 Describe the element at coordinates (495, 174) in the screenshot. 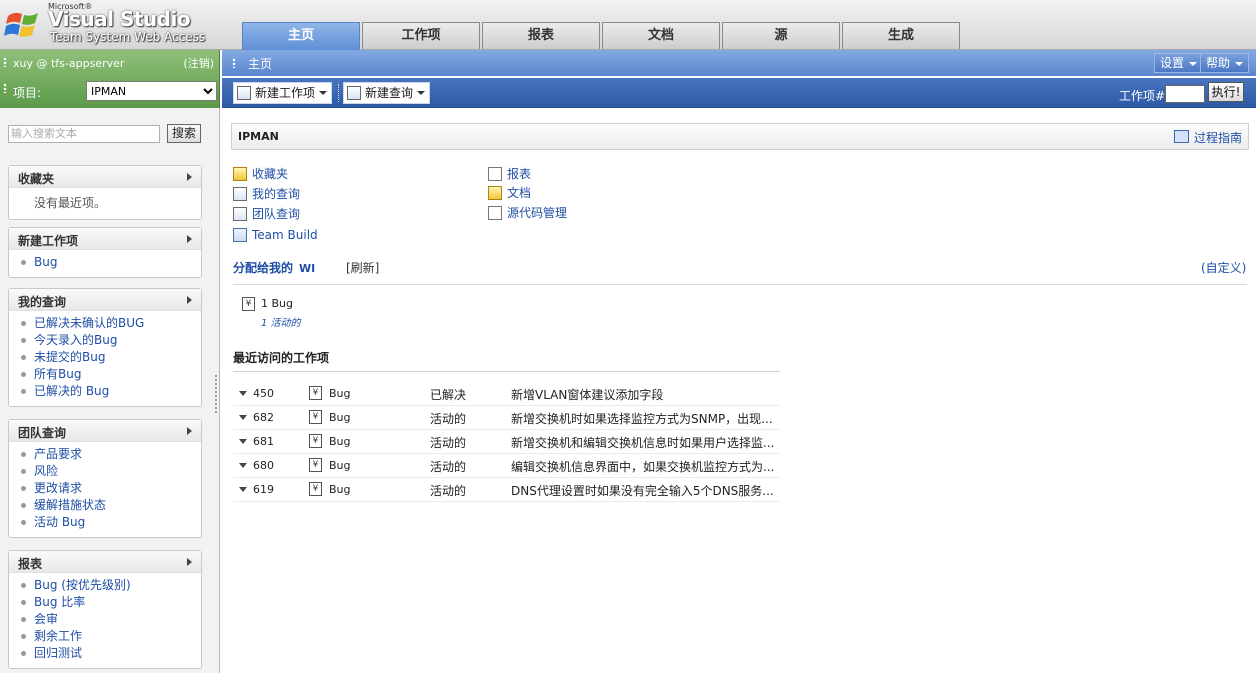

I see `report-icon` at that location.